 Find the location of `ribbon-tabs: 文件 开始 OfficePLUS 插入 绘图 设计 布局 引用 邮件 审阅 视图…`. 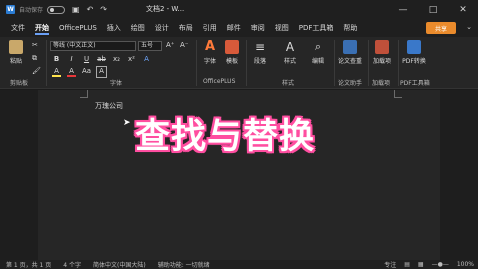

ribbon-tabs: 文件 开始 OfficePLUS 插入 绘图 设计 布局 引用 邮件 审阅 视图… is located at coordinates (239, 28).